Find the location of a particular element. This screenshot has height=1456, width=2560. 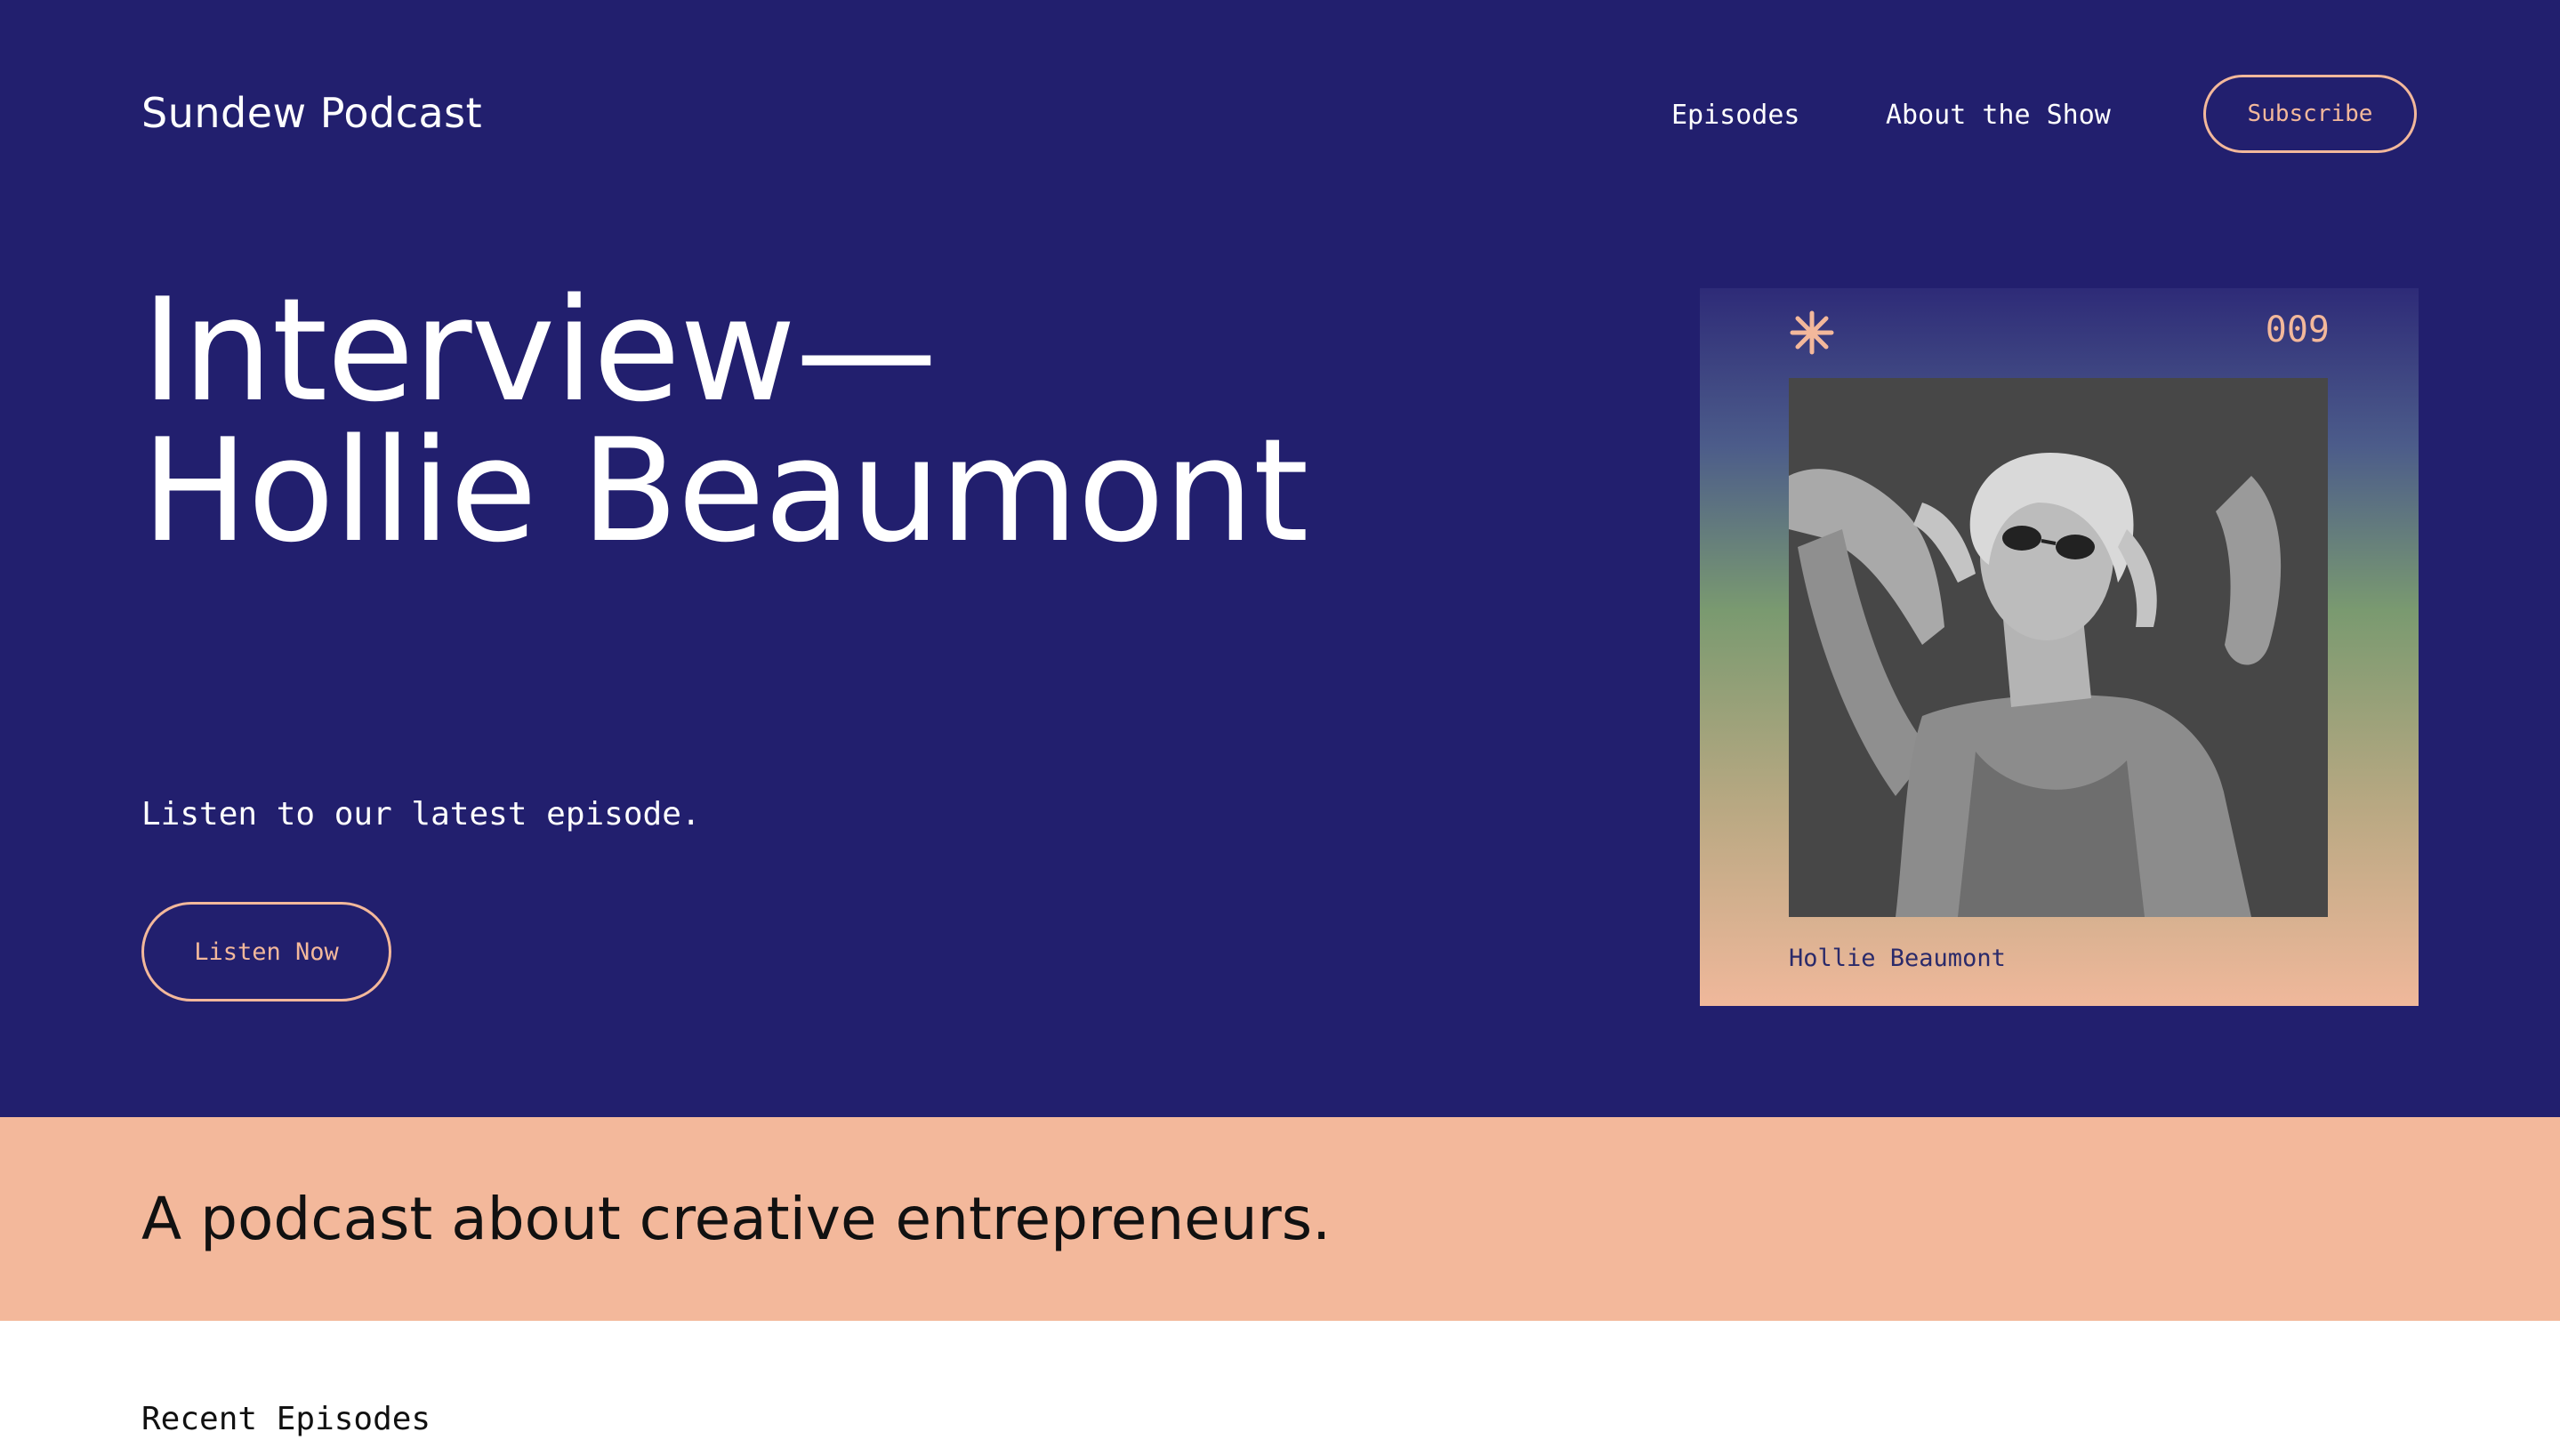

episode-number: 009 is located at coordinates (2297, 330).